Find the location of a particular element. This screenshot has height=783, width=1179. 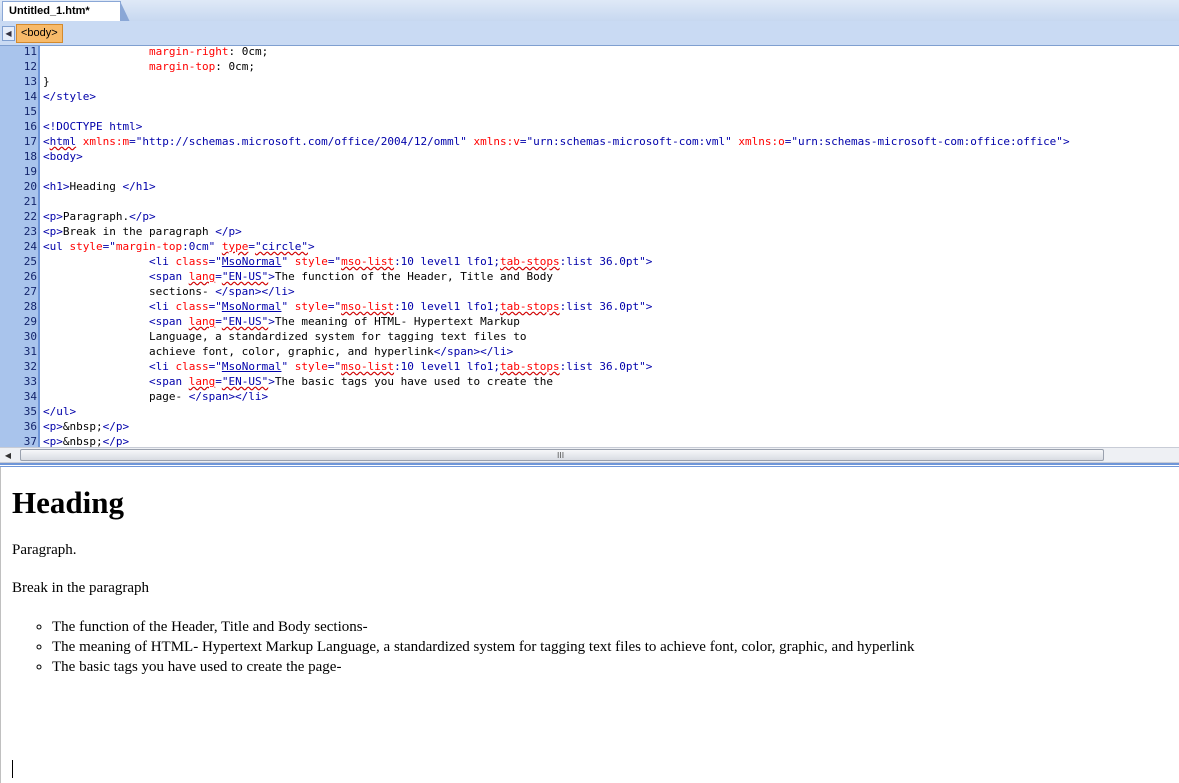

scroll-left-arrow-icon: ◀ is located at coordinates (8, 455).